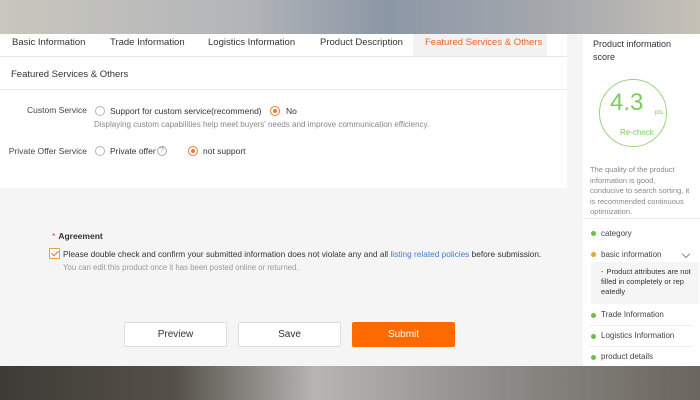 The image size is (700, 400). Describe the element at coordinates (632, 314) in the screenshot. I see `score-item-trade-information: Trade Information` at that location.